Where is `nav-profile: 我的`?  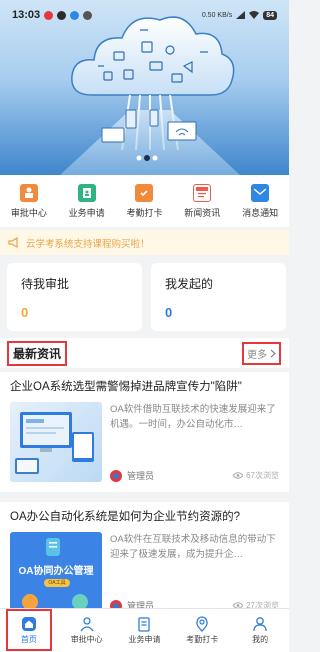
nav-profile: 我的 is located at coordinates (260, 630).